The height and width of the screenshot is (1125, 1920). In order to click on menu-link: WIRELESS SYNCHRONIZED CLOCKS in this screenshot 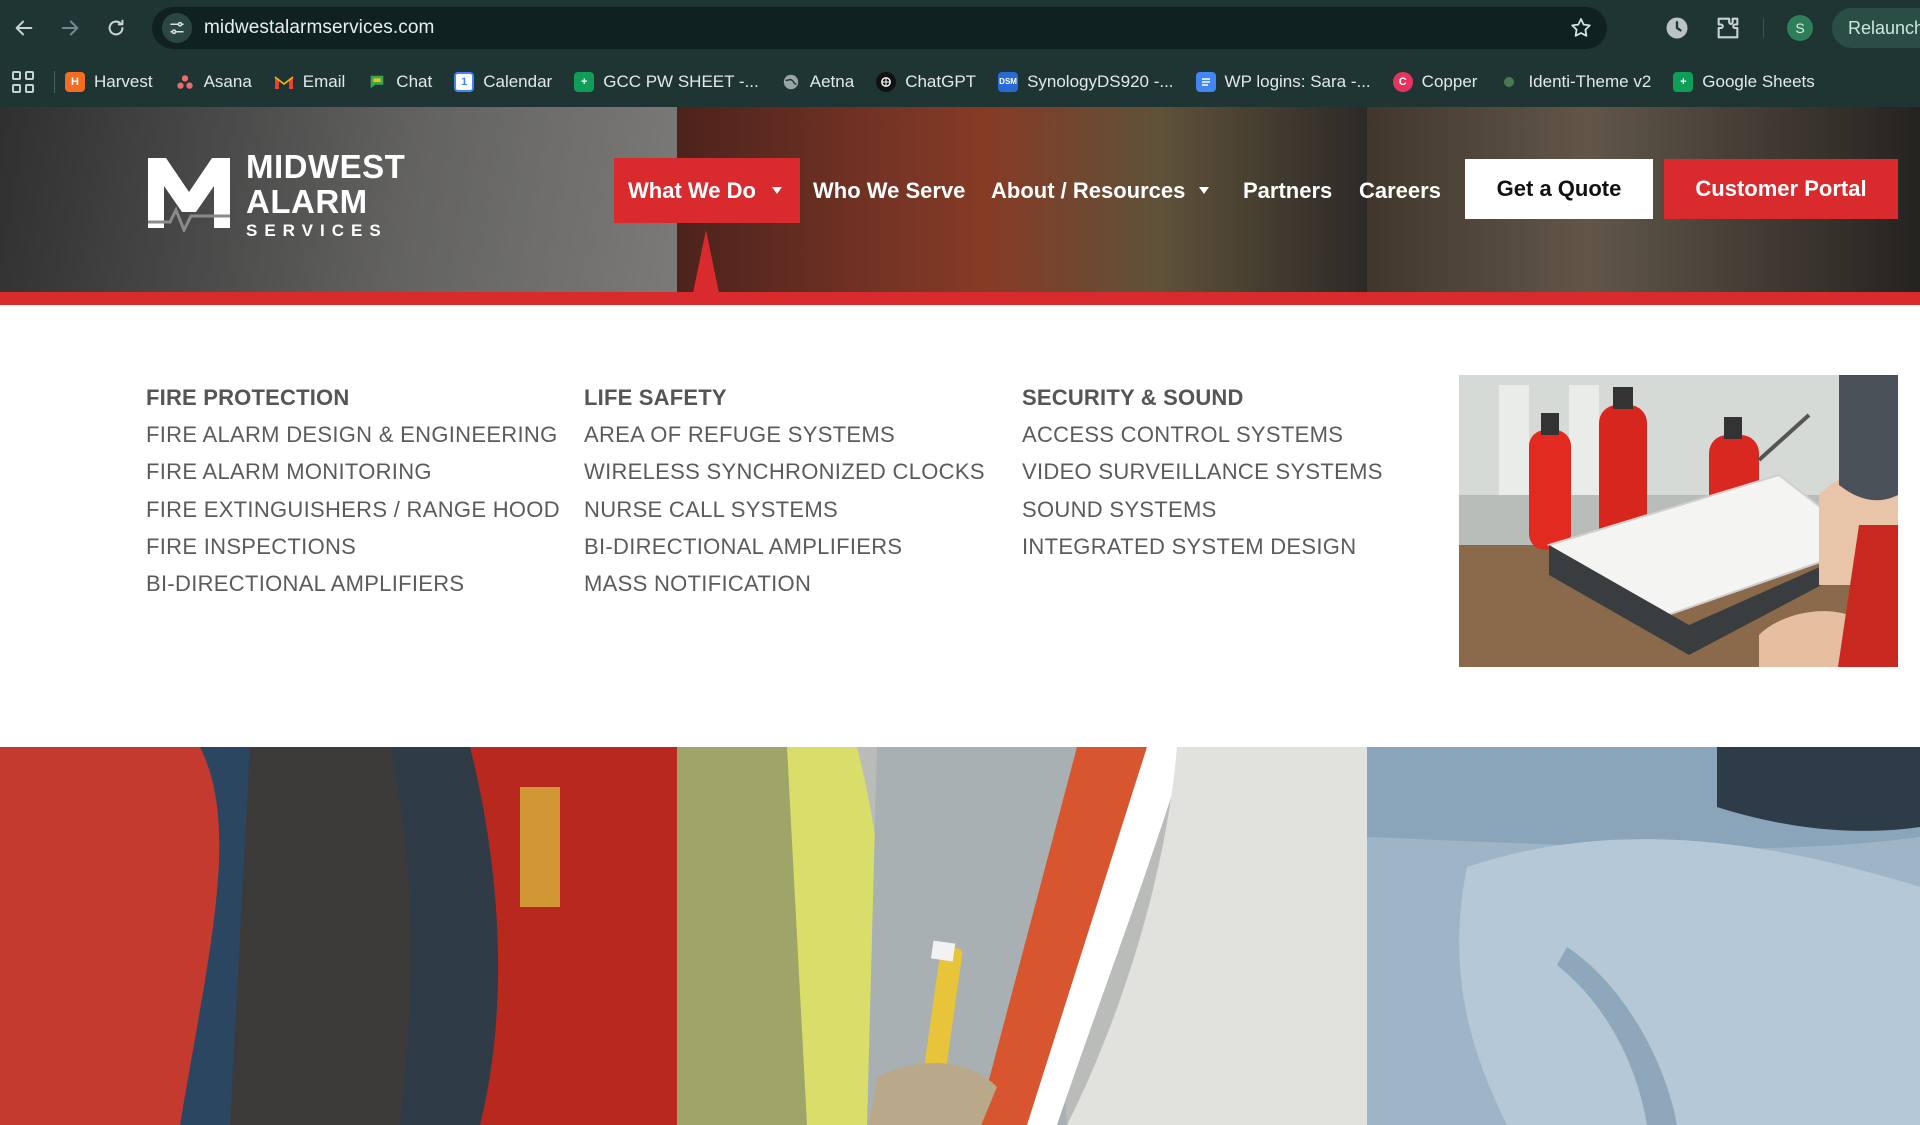, I will do `click(784, 471)`.